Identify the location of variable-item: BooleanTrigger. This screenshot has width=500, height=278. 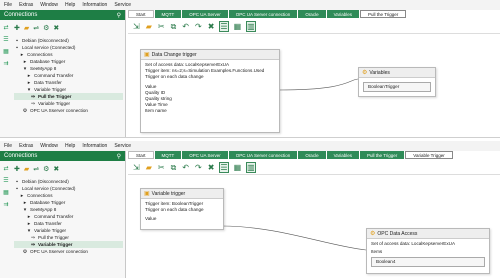
(397, 87).